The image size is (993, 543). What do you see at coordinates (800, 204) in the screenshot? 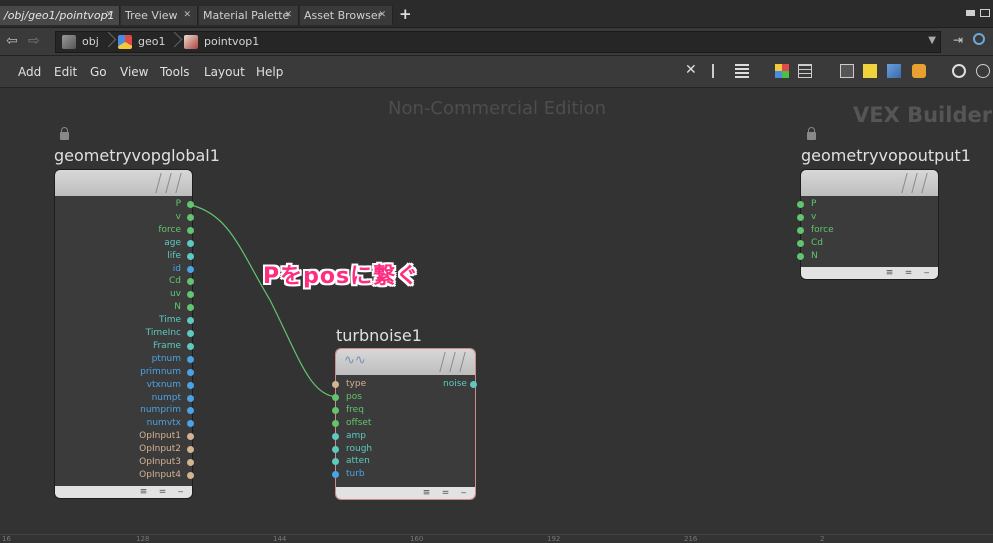
I see `input-port-p` at bounding box center [800, 204].